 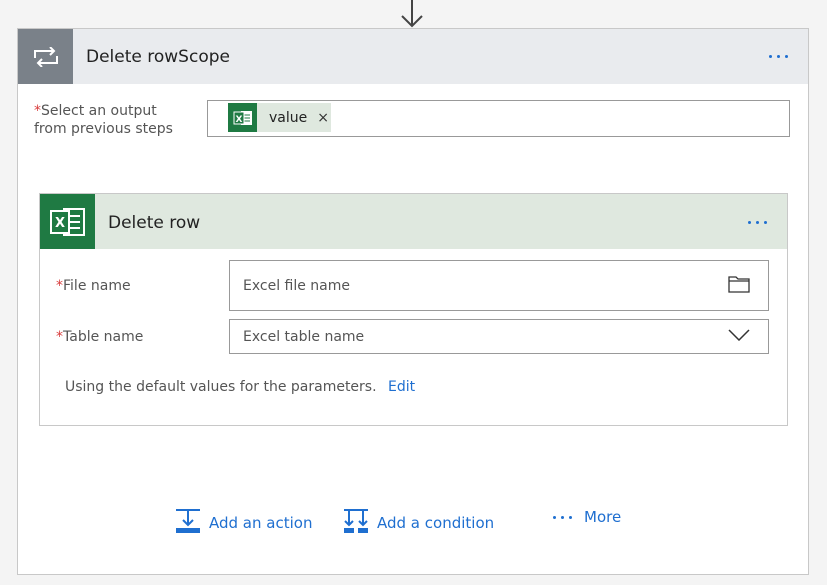 I want to click on chevron-down-icon, so click(x=739, y=336).